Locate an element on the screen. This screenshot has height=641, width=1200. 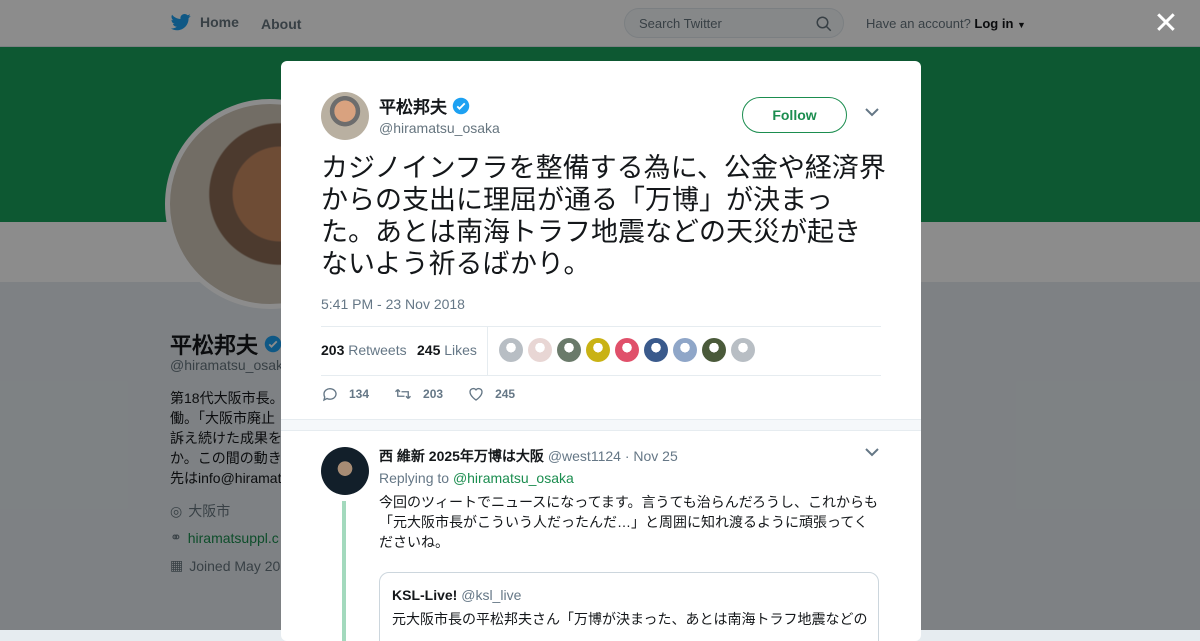
tweet-stats: 203 Retweets 245 Likes is located at coordinates (601, 351).